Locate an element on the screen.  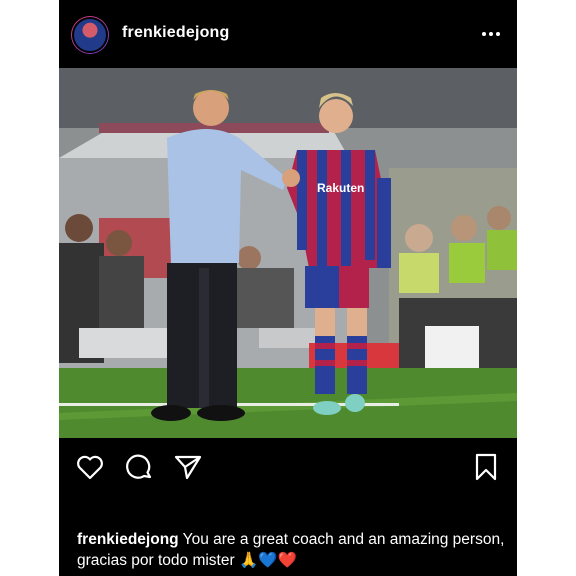
caption-username: frenkiedejong is located at coordinates (128, 539).